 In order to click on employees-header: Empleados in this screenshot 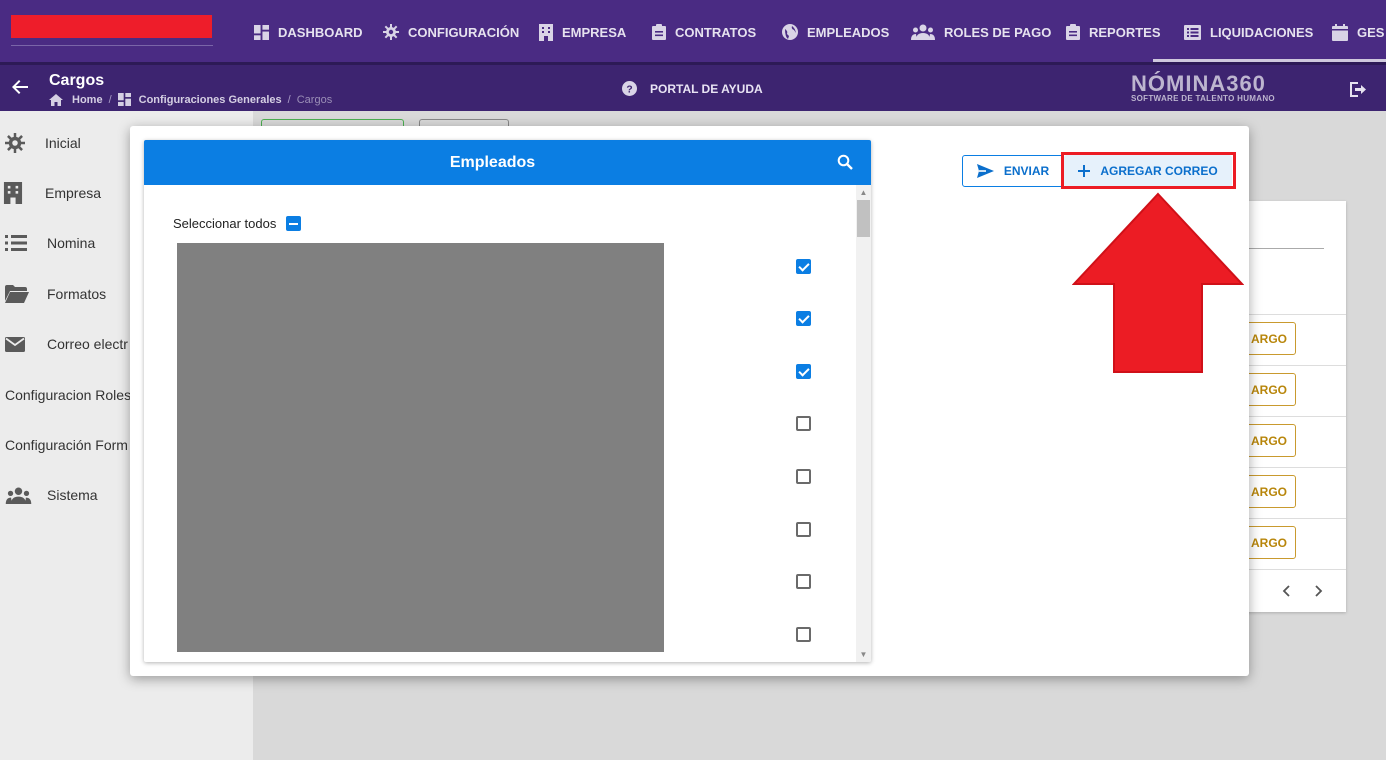, I will do `click(507, 162)`.